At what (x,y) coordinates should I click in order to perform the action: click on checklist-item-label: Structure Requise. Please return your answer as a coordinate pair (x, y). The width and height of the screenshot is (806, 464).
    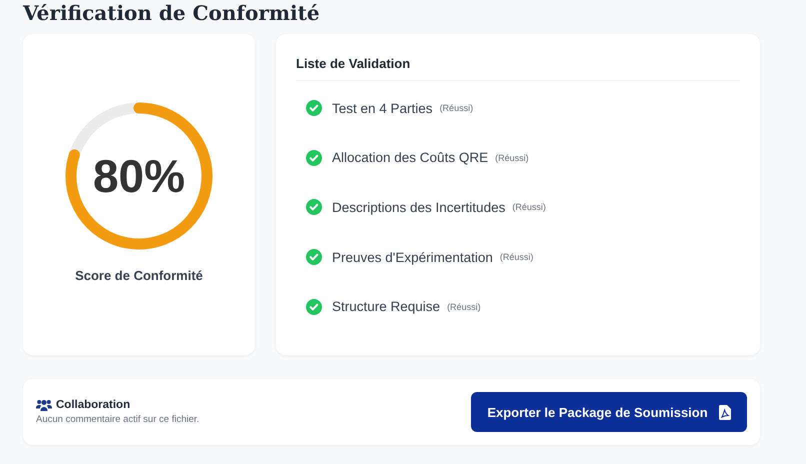
    Looking at the image, I should click on (386, 306).